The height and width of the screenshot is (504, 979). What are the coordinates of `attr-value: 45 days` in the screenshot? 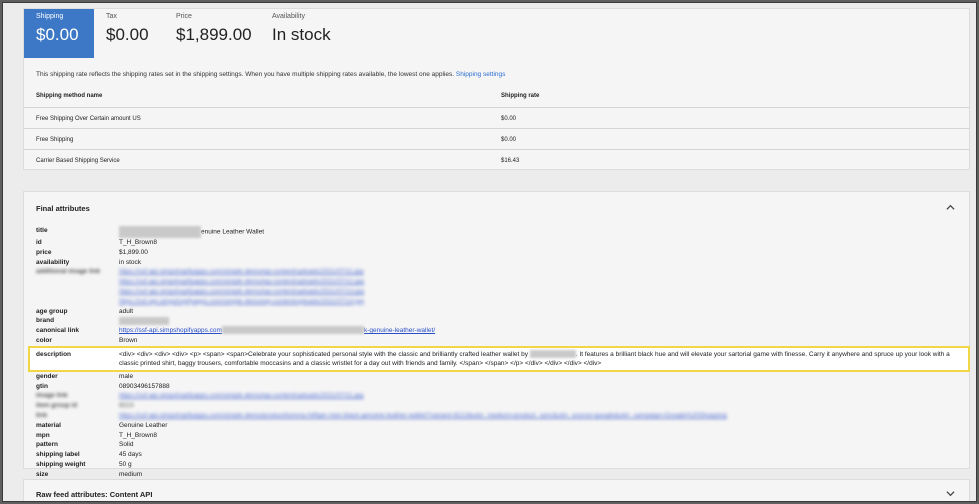 It's located at (130, 455).